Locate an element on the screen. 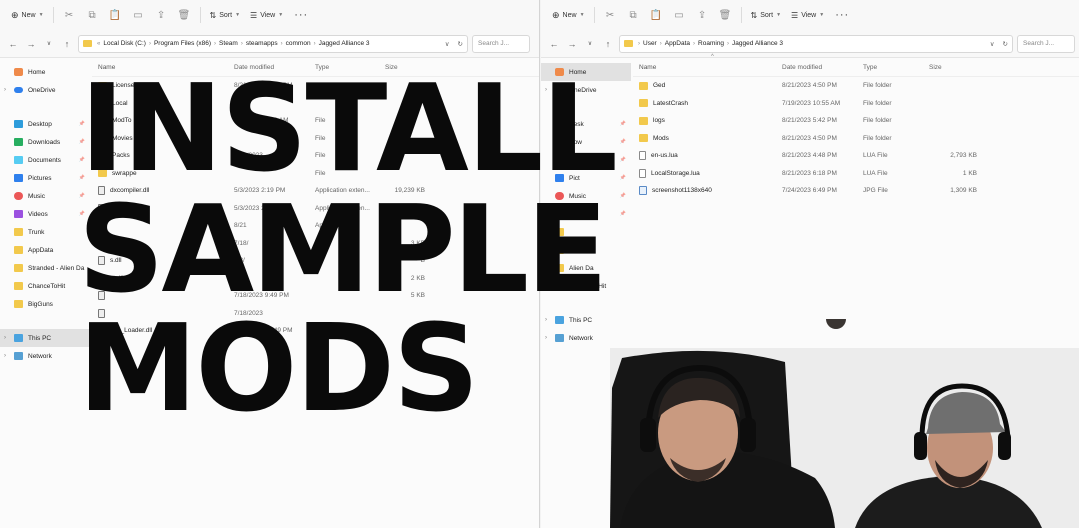 This screenshot has width=1079, height=528. nav-item-quick-access: Alien Da is located at coordinates (586, 268).